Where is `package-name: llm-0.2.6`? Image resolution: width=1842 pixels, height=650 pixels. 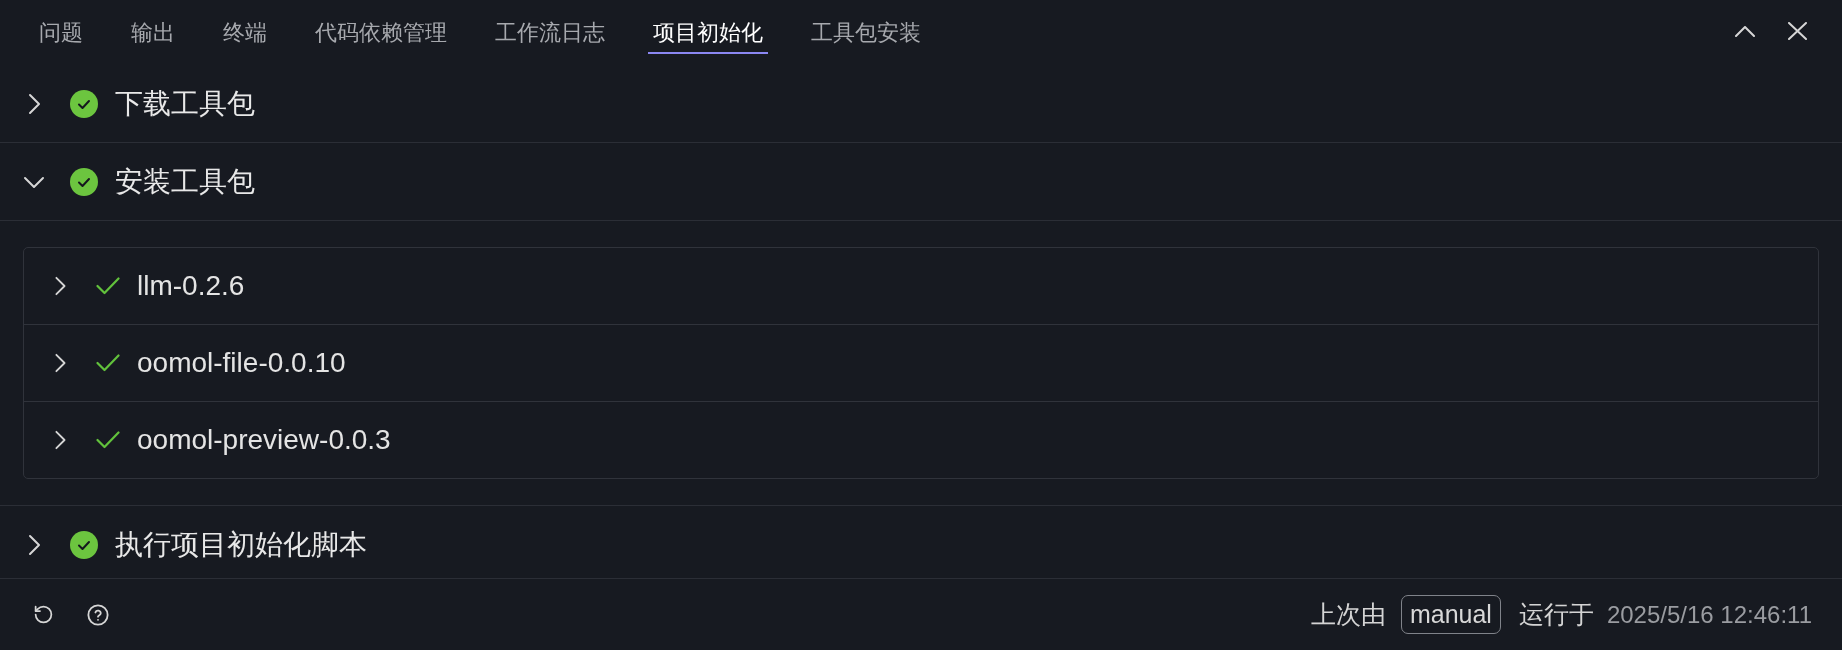
package-name: llm-0.2.6 is located at coordinates (191, 286).